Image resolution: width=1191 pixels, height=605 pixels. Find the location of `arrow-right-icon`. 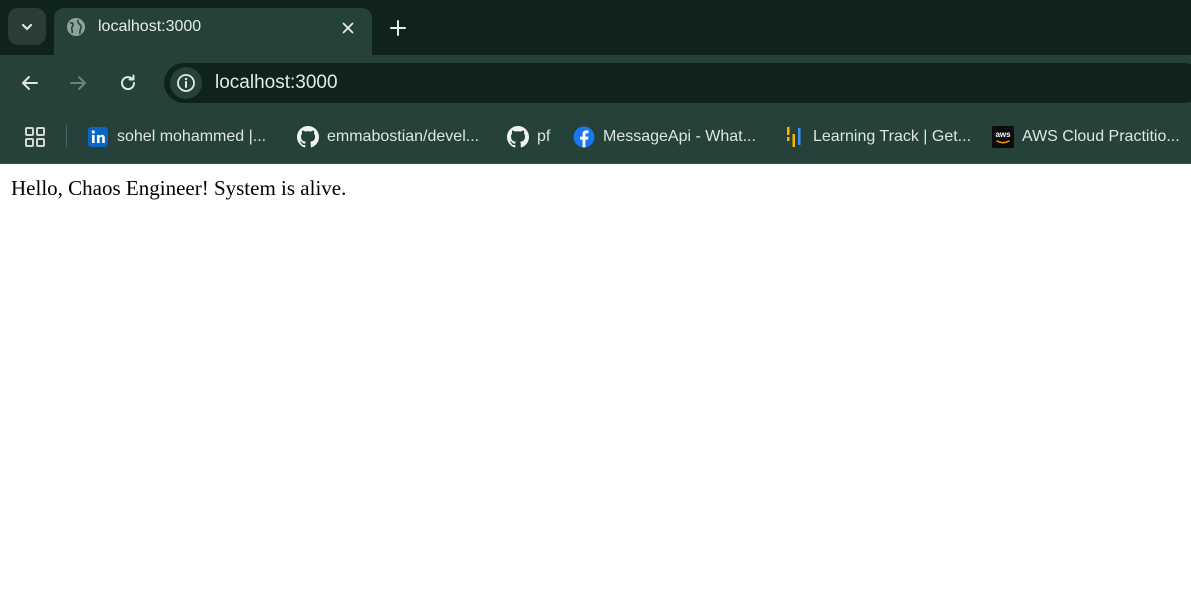

arrow-right-icon is located at coordinates (78, 83).